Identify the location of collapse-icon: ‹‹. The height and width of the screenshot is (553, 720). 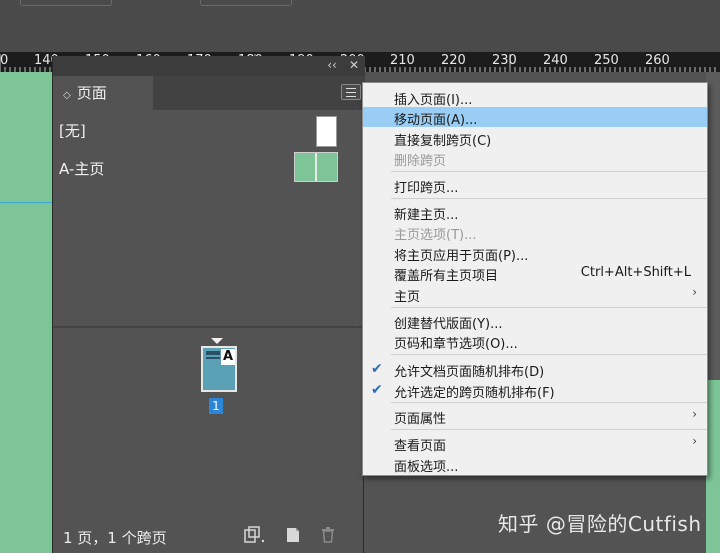
(332, 65).